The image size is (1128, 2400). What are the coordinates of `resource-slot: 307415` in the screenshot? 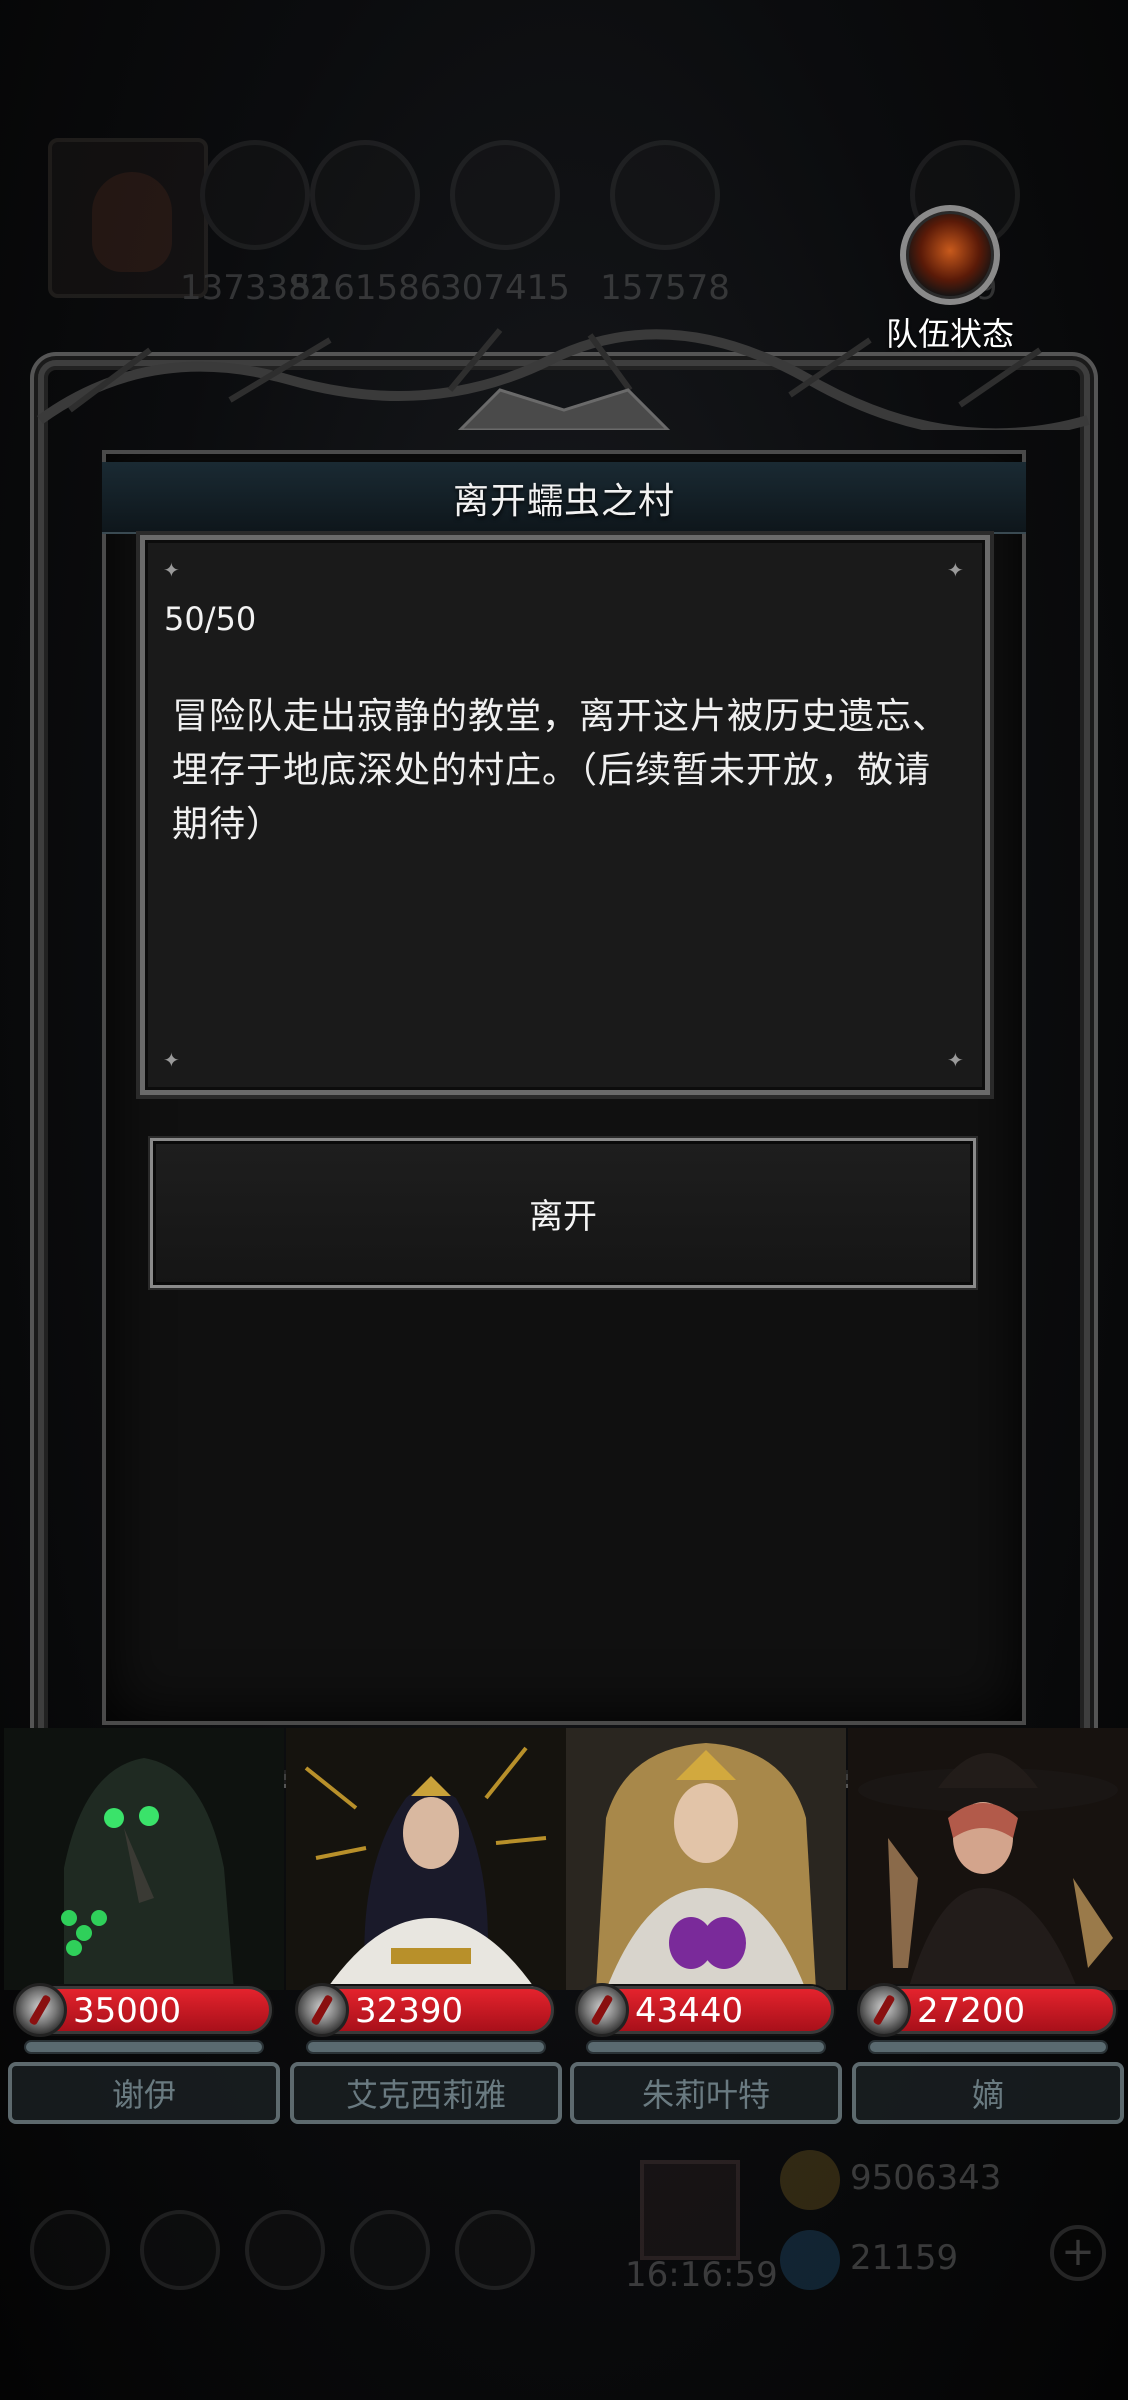 It's located at (505, 224).